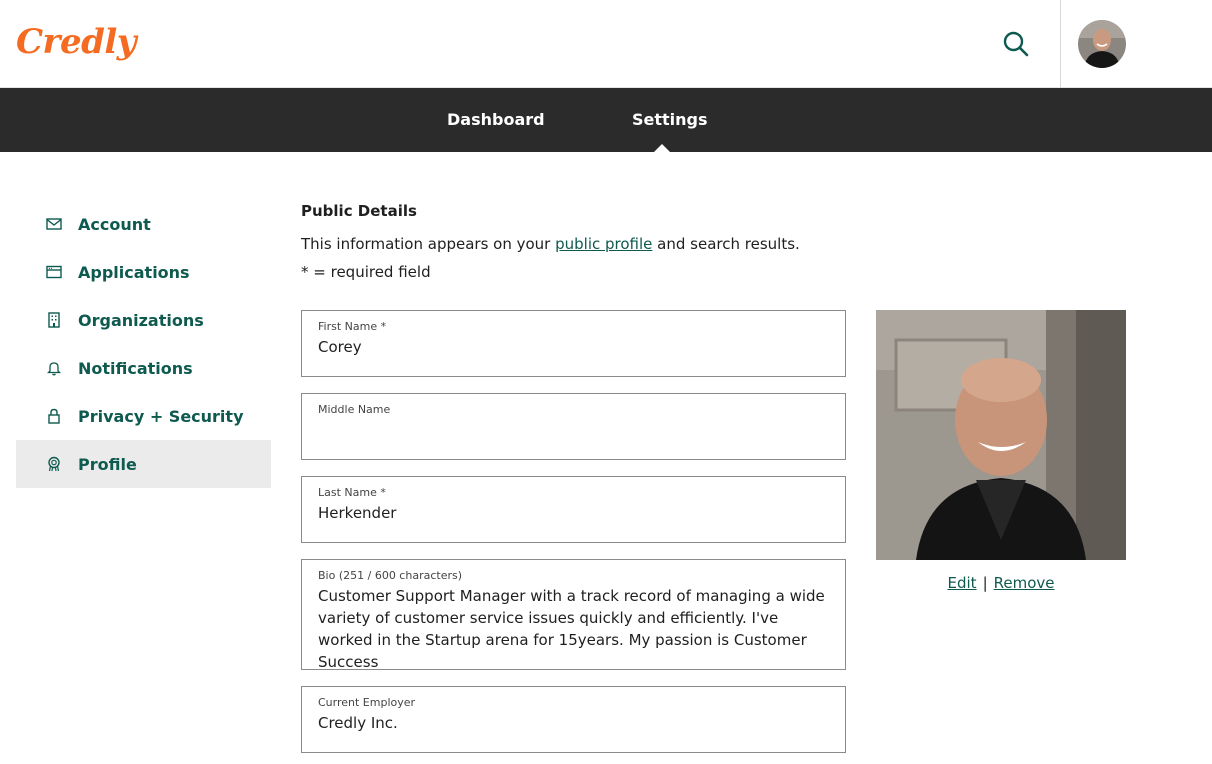 The width and height of the screenshot is (1212, 764). I want to click on current-employer-value: Credly Inc., so click(573, 723).